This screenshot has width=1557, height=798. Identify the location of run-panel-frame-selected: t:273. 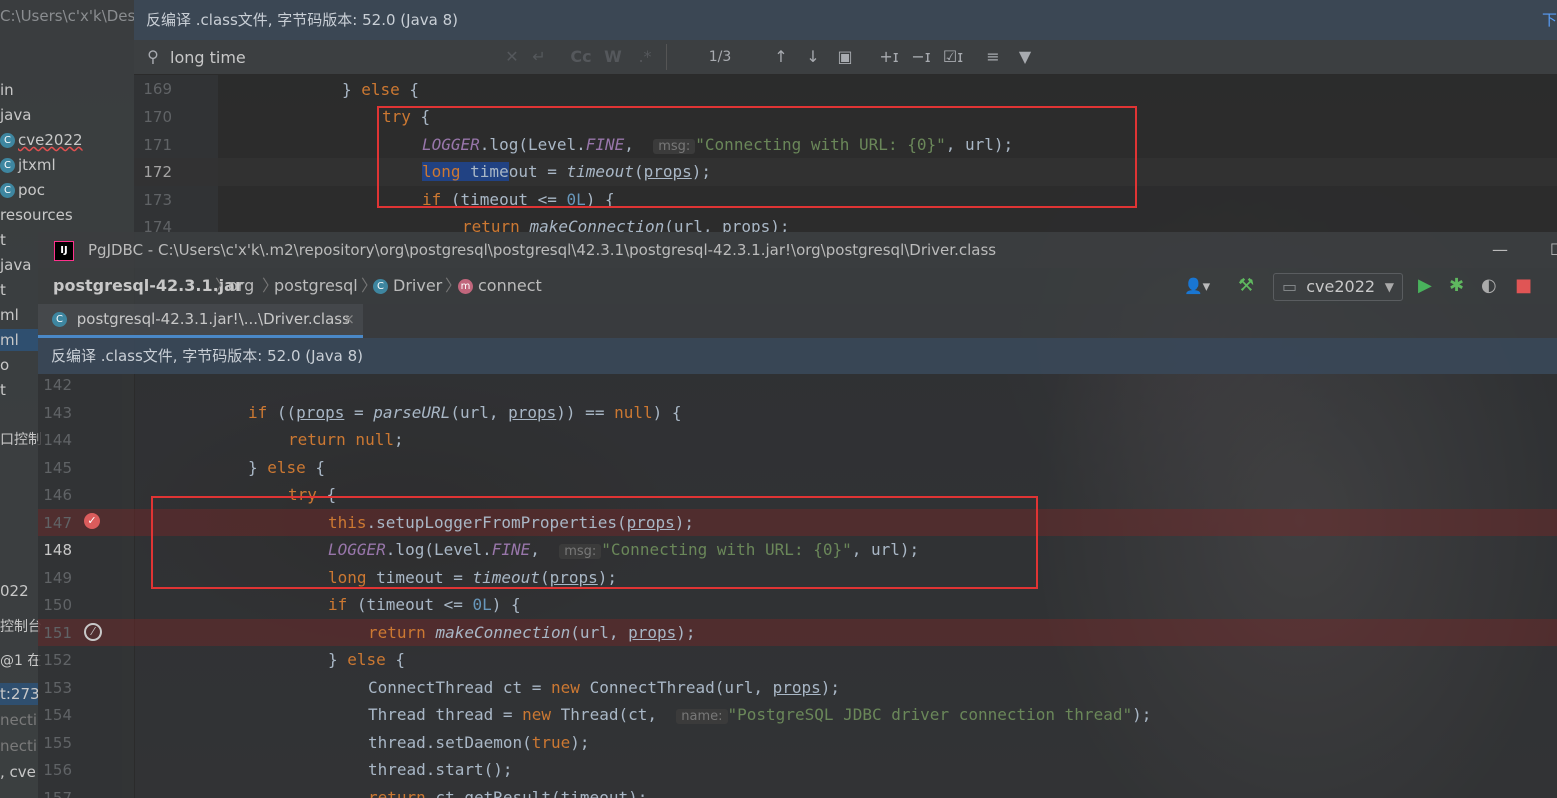
(20, 694).